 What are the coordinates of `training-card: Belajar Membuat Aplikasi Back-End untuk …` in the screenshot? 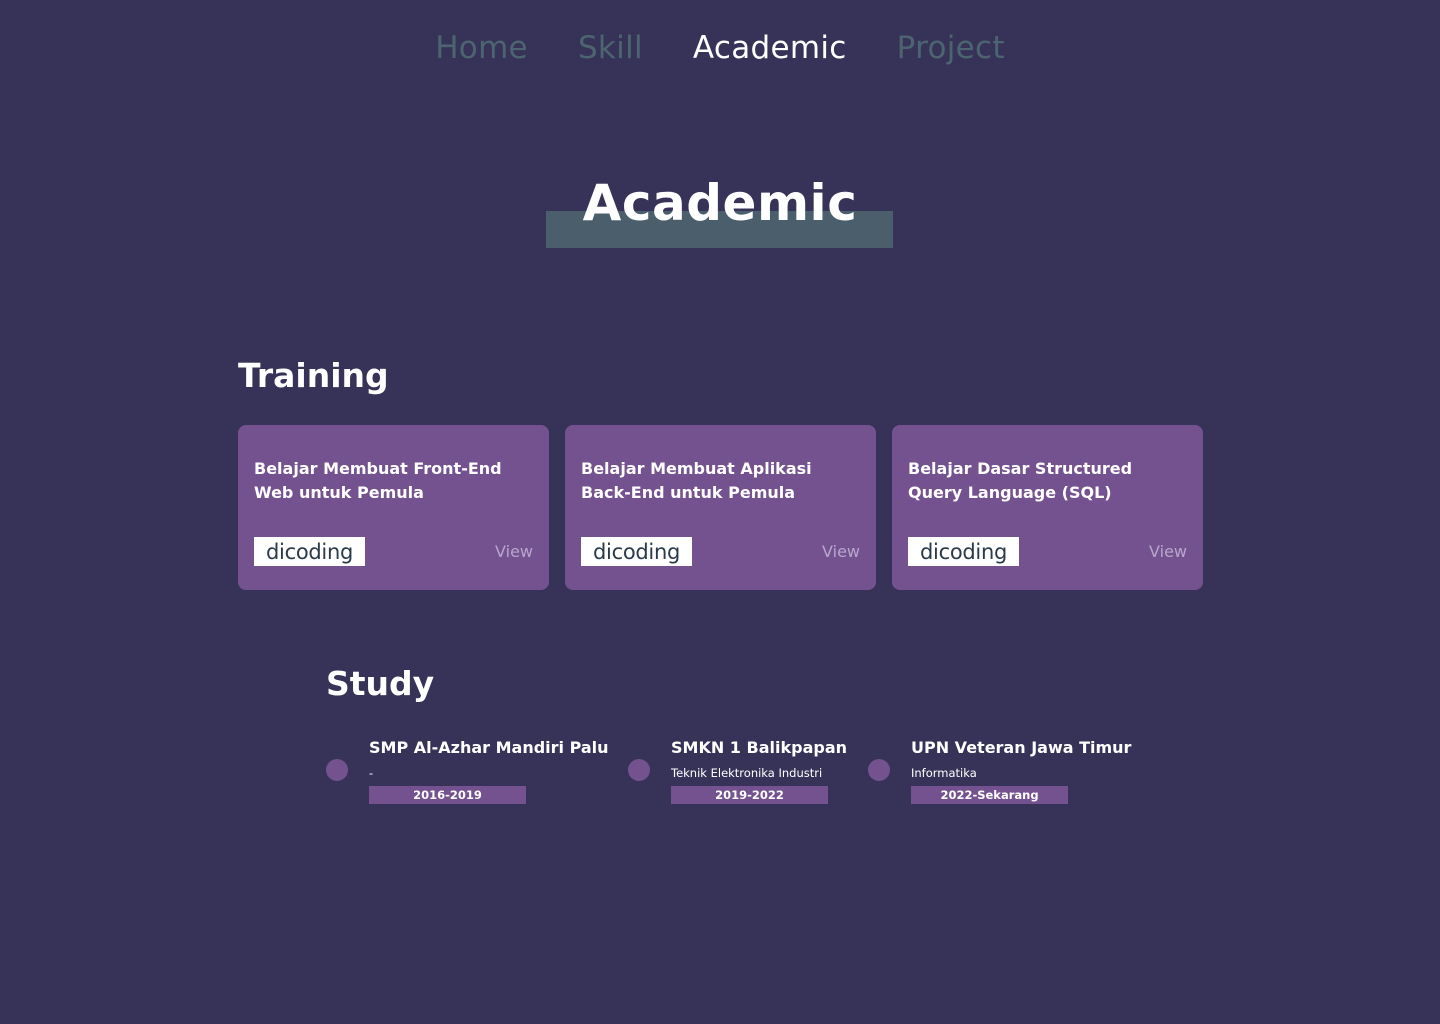 It's located at (720, 507).